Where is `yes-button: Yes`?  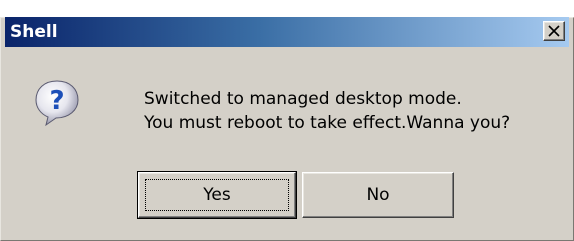 yes-button: Yes is located at coordinates (217, 195).